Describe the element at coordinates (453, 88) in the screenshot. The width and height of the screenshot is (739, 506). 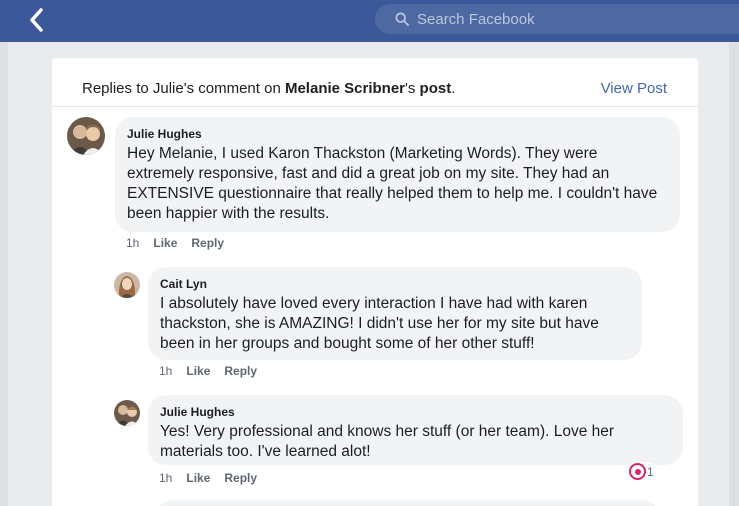
I see `header-suffix: .` at that location.